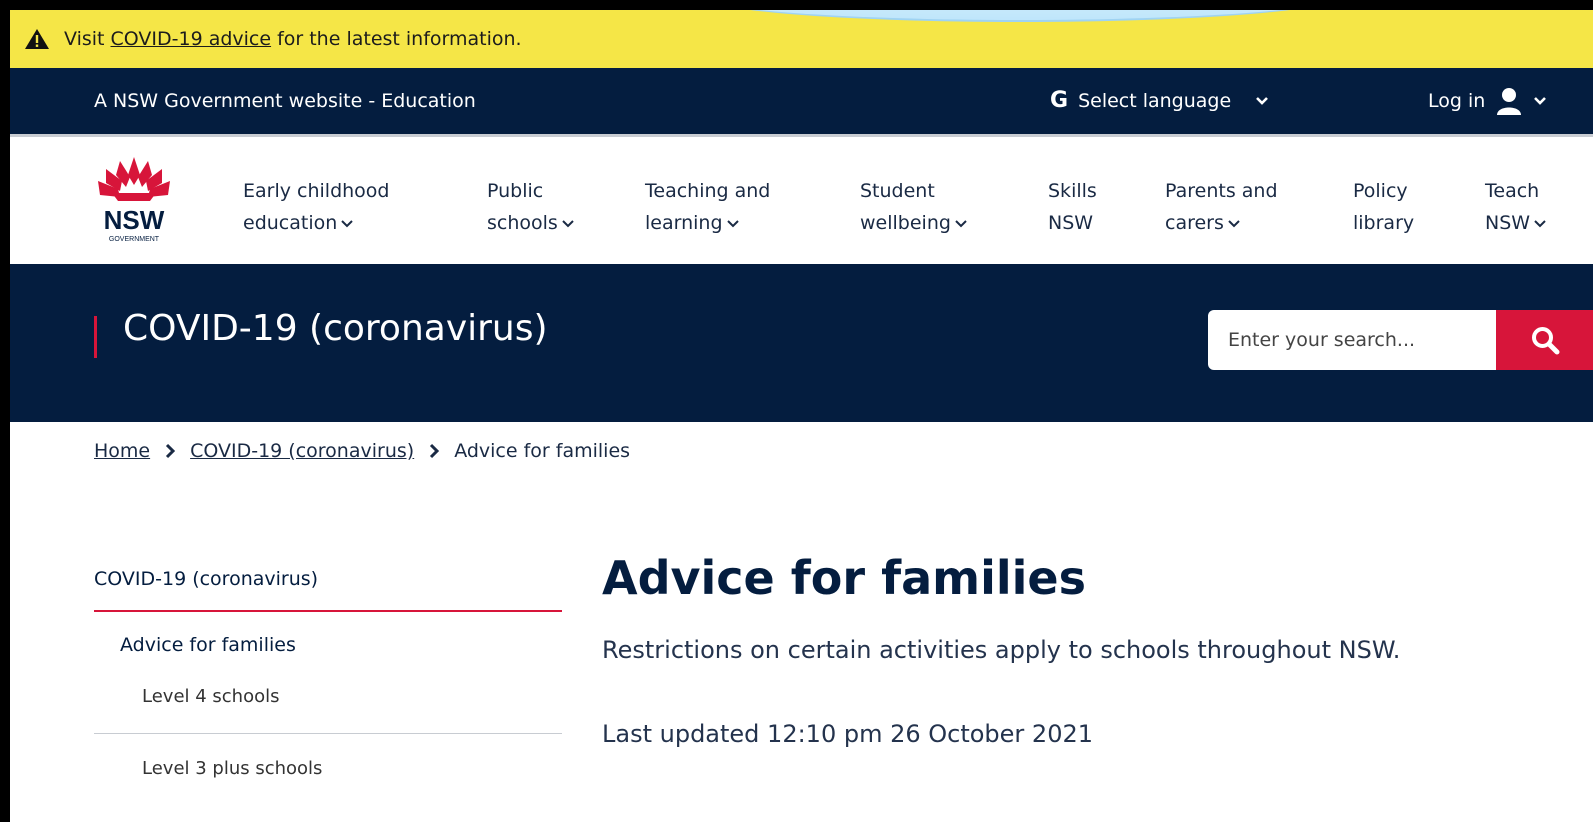  I want to click on search-icon, so click(1545, 341).